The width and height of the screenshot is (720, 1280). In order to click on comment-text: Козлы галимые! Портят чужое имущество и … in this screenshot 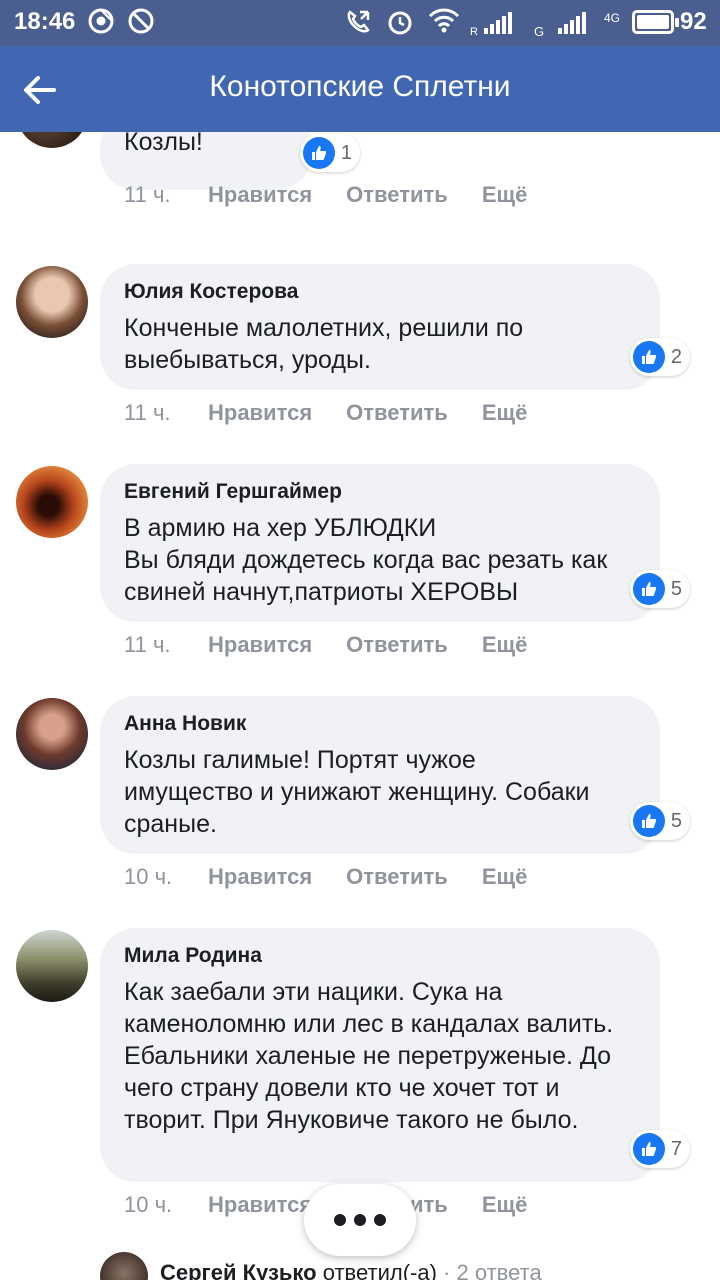, I will do `click(357, 792)`.